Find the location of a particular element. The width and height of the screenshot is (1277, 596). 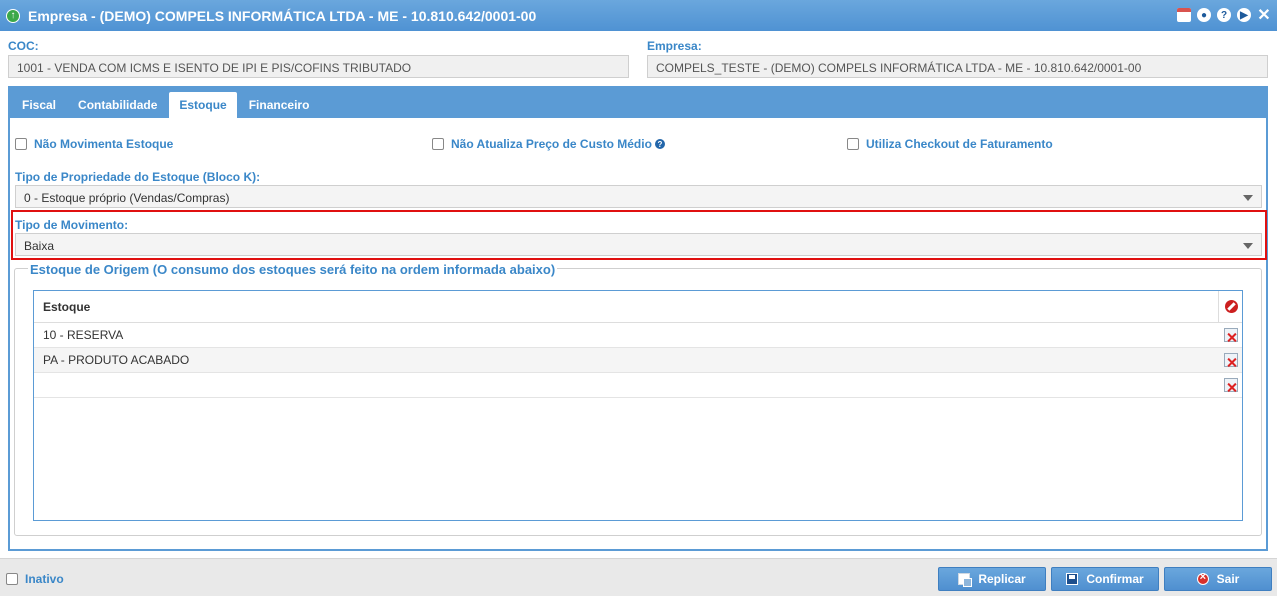

tab-fiscal: Fiscal is located at coordinates (39, 105).